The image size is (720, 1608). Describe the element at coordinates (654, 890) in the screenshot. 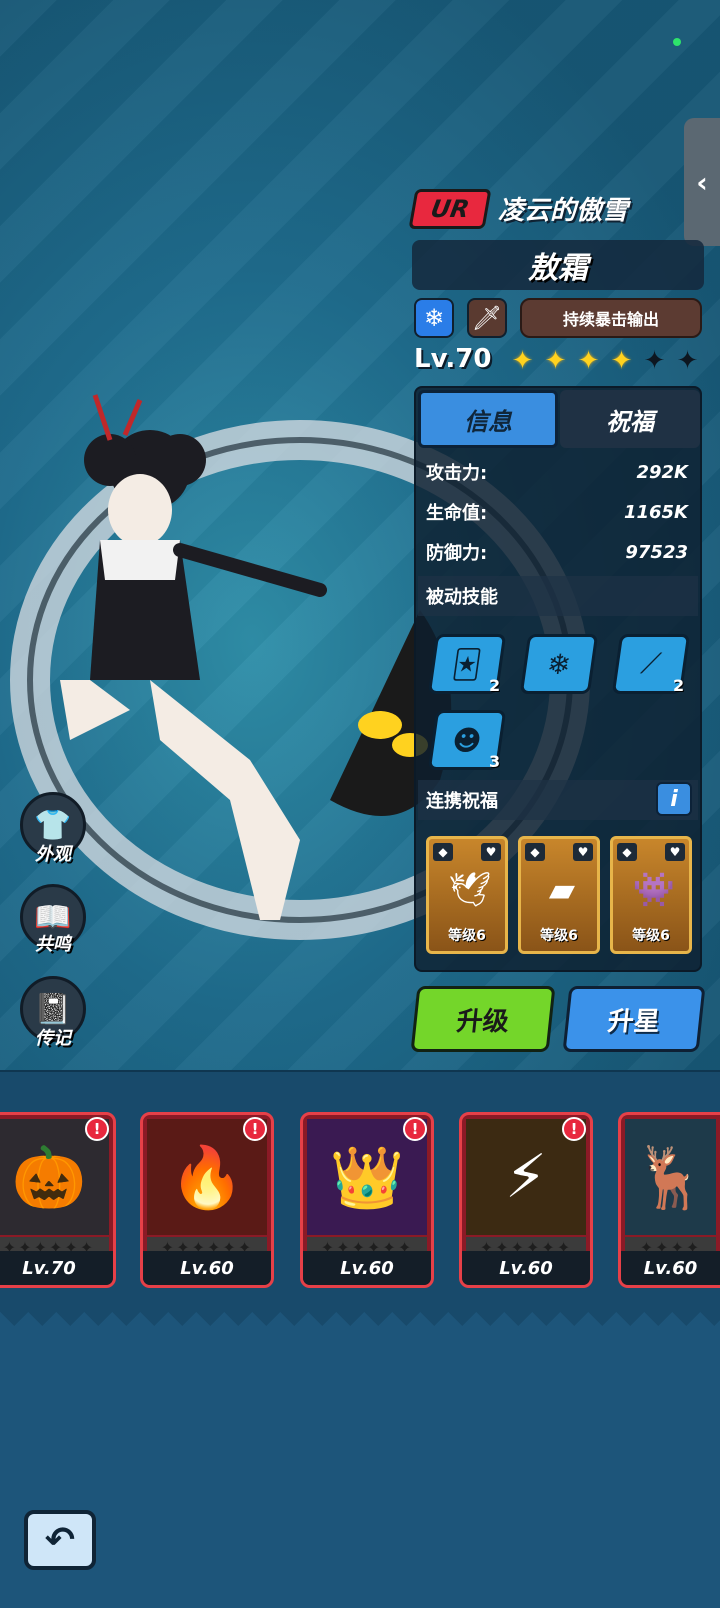

I see `demon-pet-icon: 👾` at that location.